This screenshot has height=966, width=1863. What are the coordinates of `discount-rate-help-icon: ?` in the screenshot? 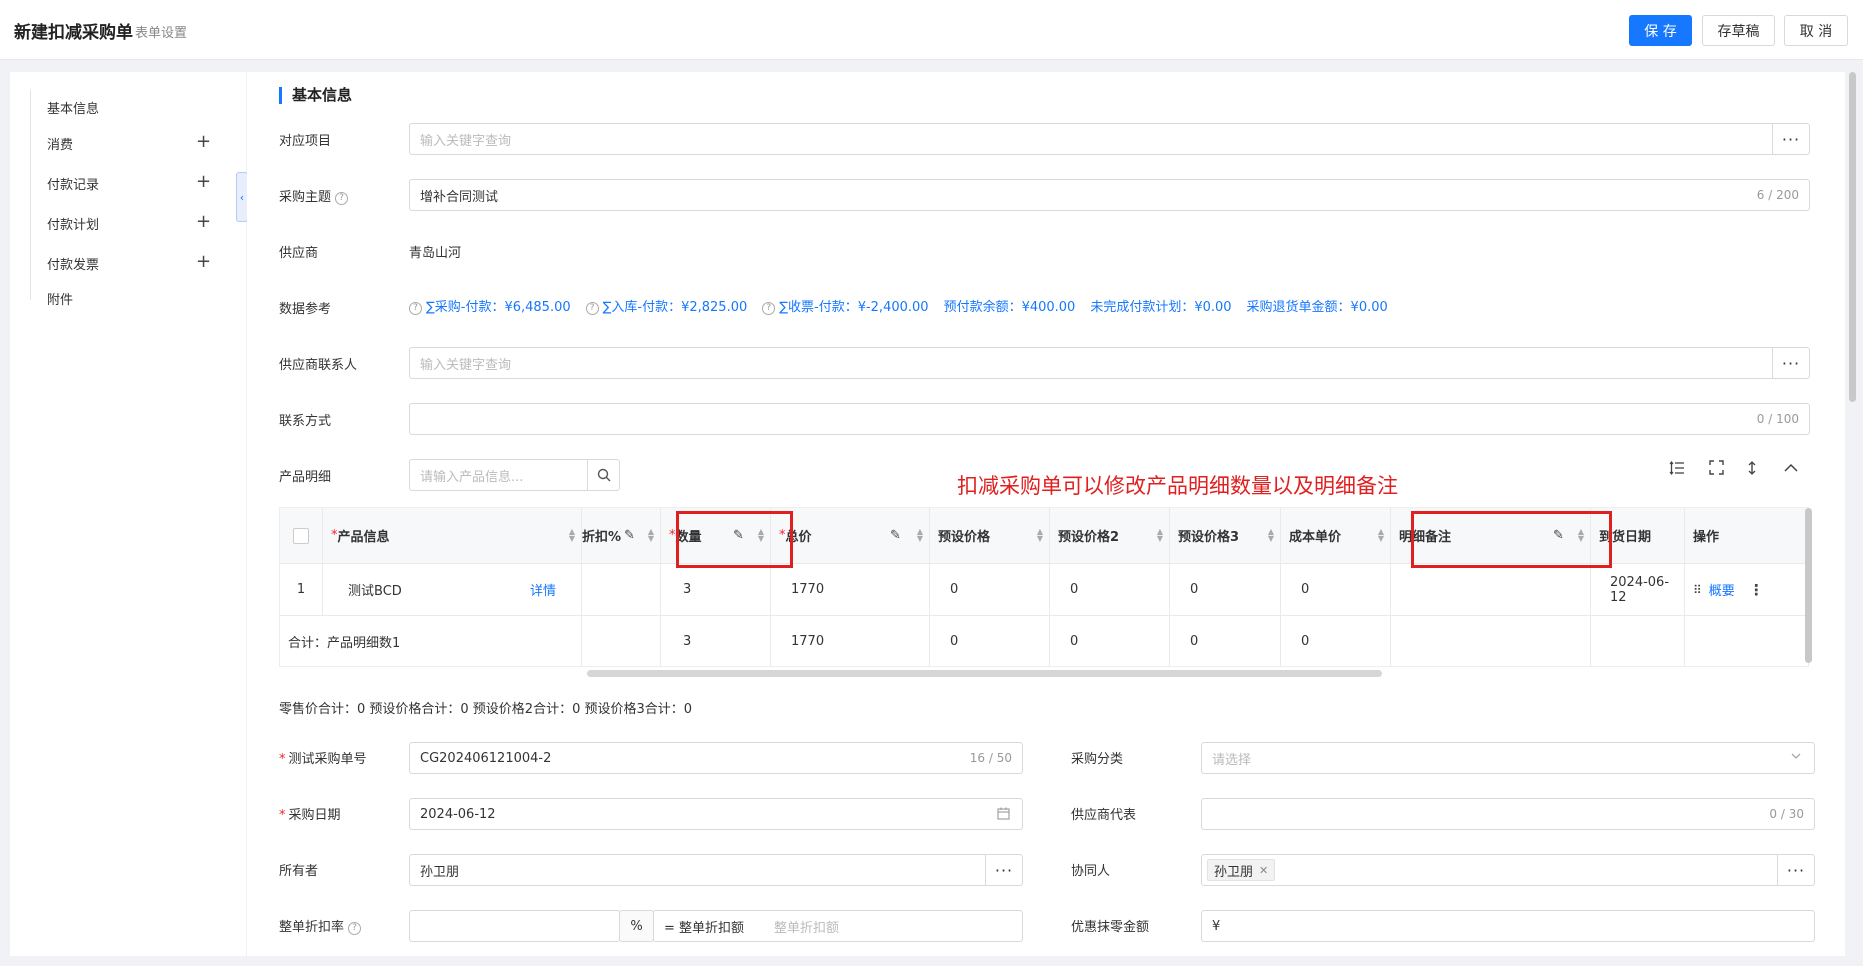 It's located at (355, 928).